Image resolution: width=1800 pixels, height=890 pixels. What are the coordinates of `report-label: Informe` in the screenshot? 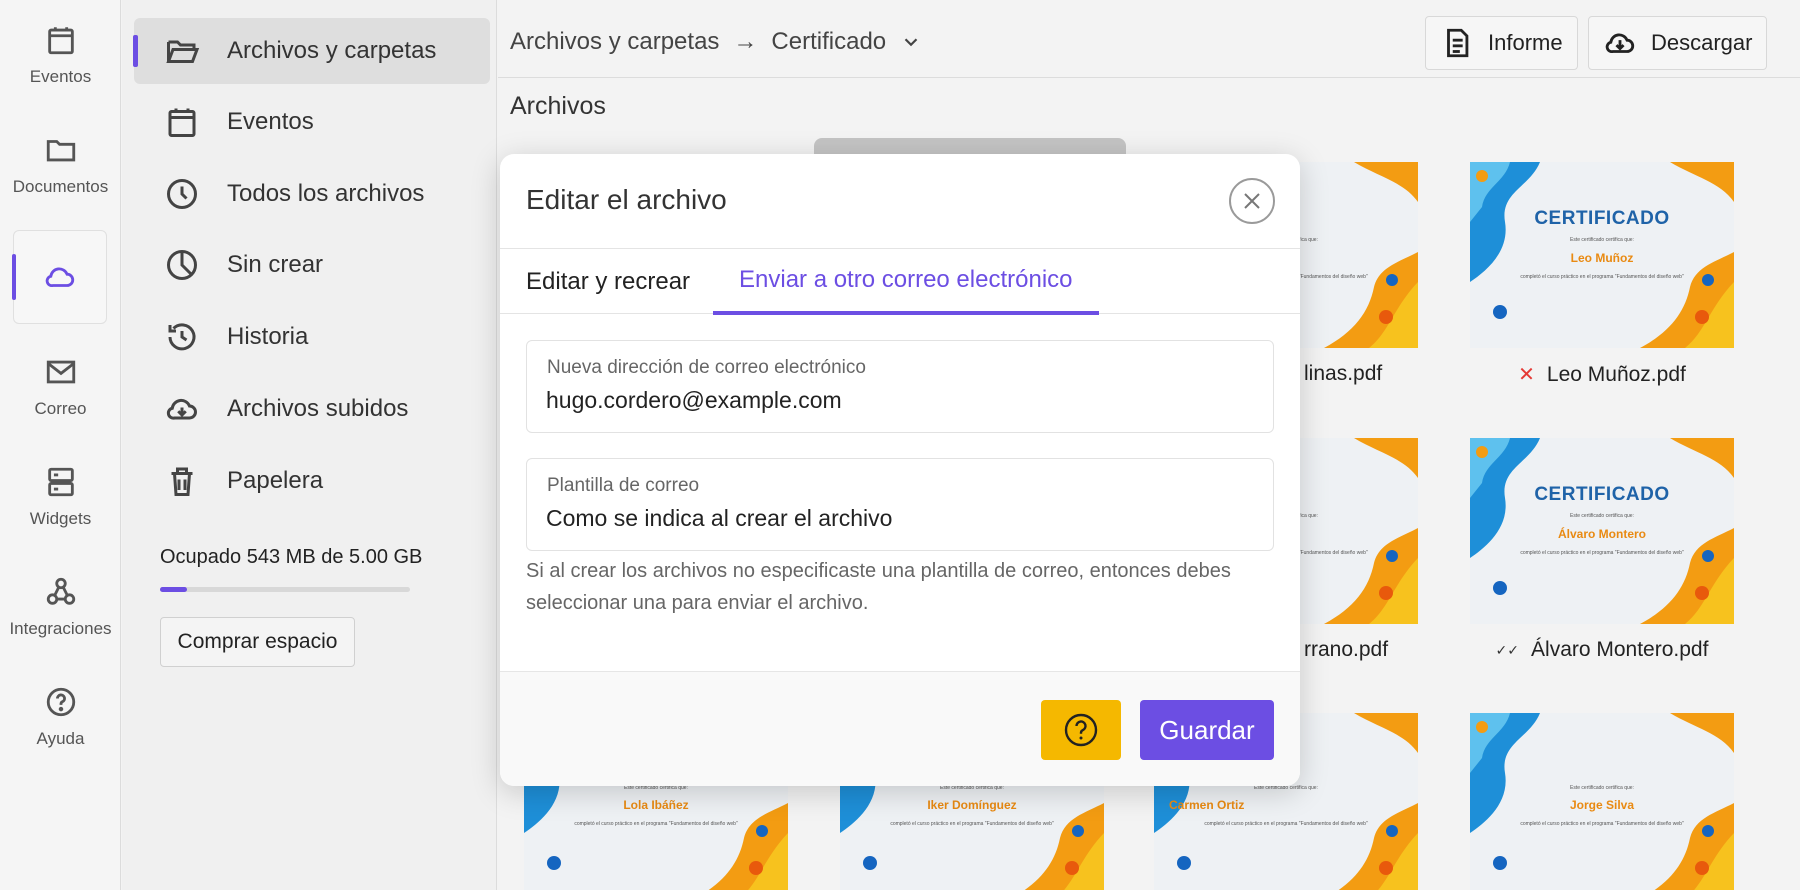 It's located at (1525, 42).